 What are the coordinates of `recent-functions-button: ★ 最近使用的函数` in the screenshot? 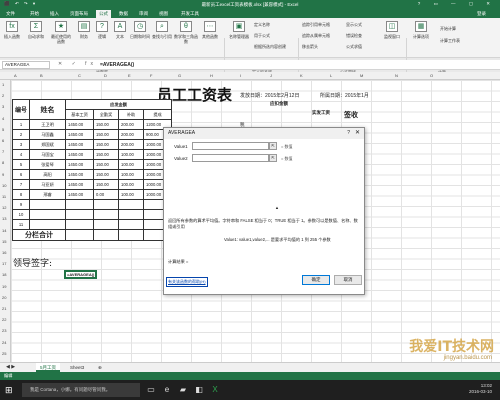 It's located at (61, 32).